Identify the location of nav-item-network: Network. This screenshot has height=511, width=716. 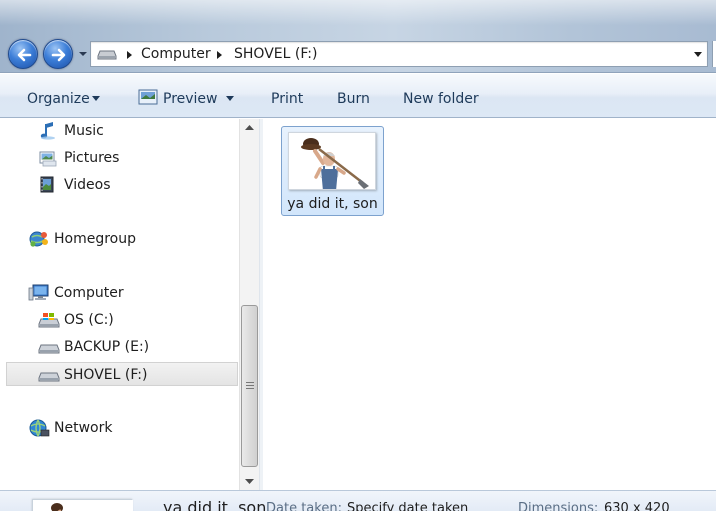
(117, 428).